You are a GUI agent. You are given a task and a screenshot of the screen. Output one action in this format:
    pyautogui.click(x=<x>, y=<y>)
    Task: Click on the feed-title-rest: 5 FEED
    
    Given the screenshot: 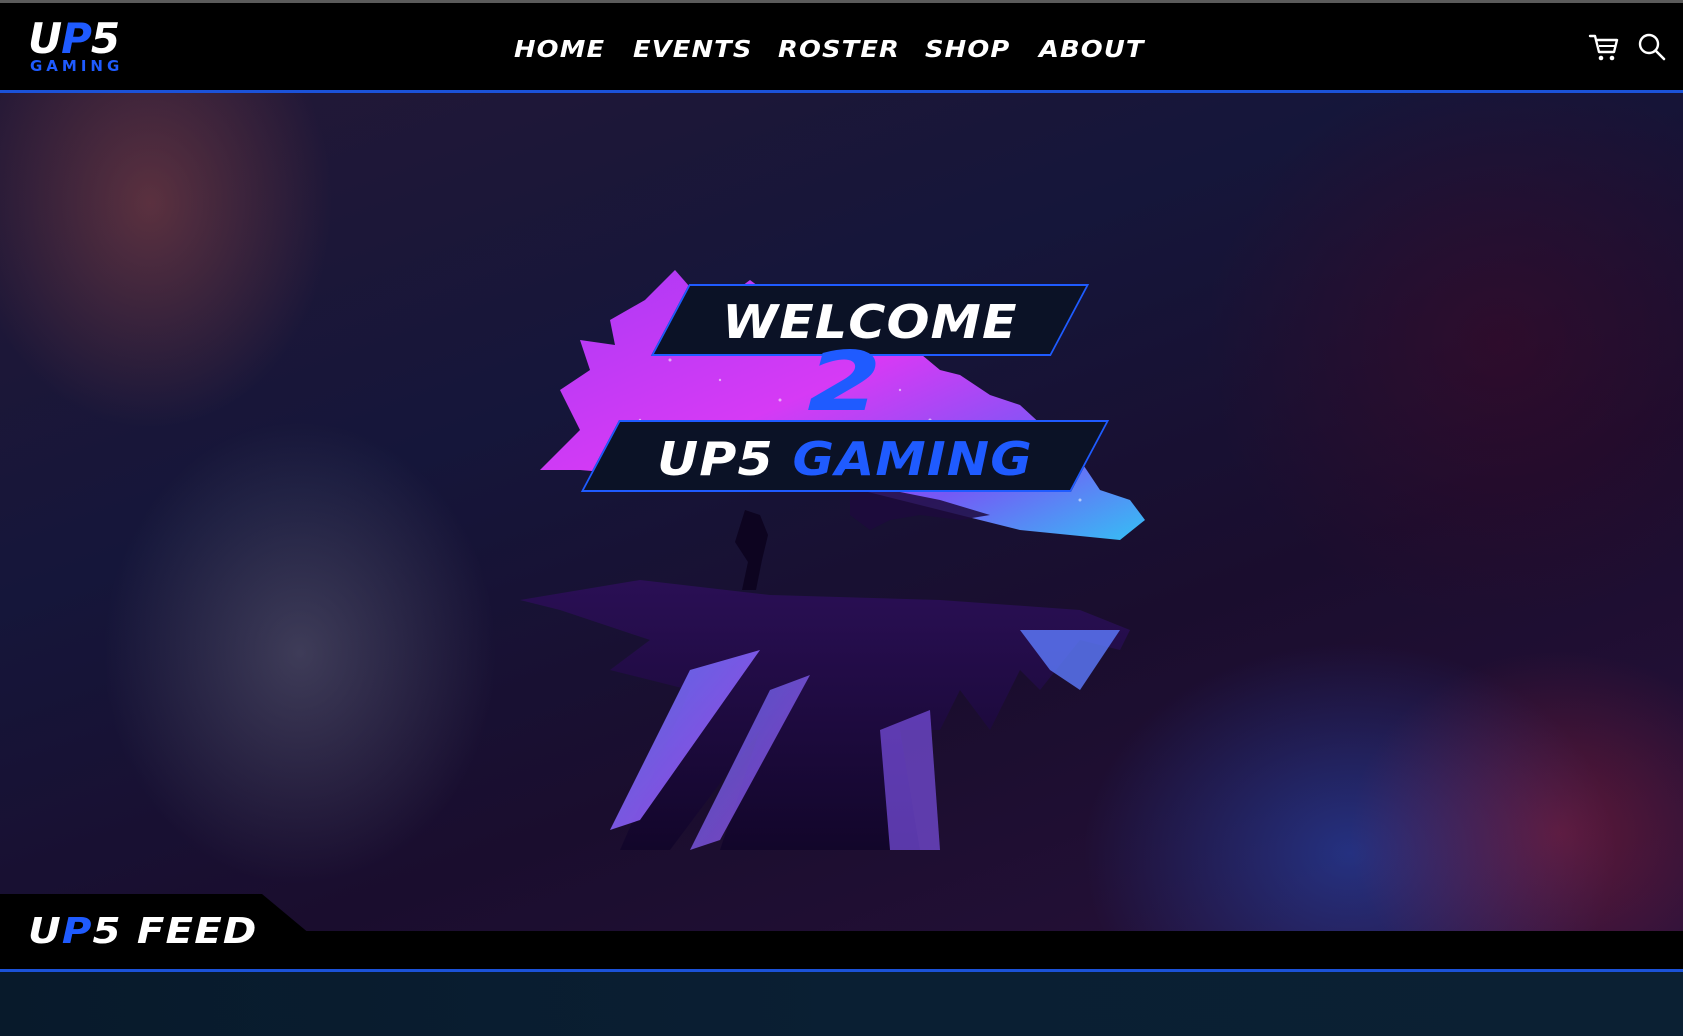 What is the action you would take?
    pyautogui.click(x=175, y=931)
    